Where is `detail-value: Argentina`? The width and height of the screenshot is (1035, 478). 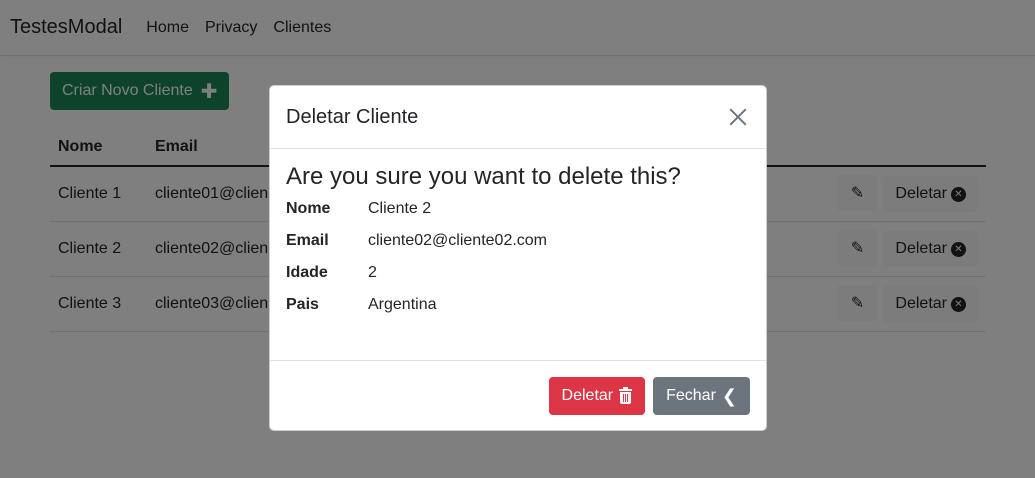
detail-value: Argentina is located at coordinates (402, 304).